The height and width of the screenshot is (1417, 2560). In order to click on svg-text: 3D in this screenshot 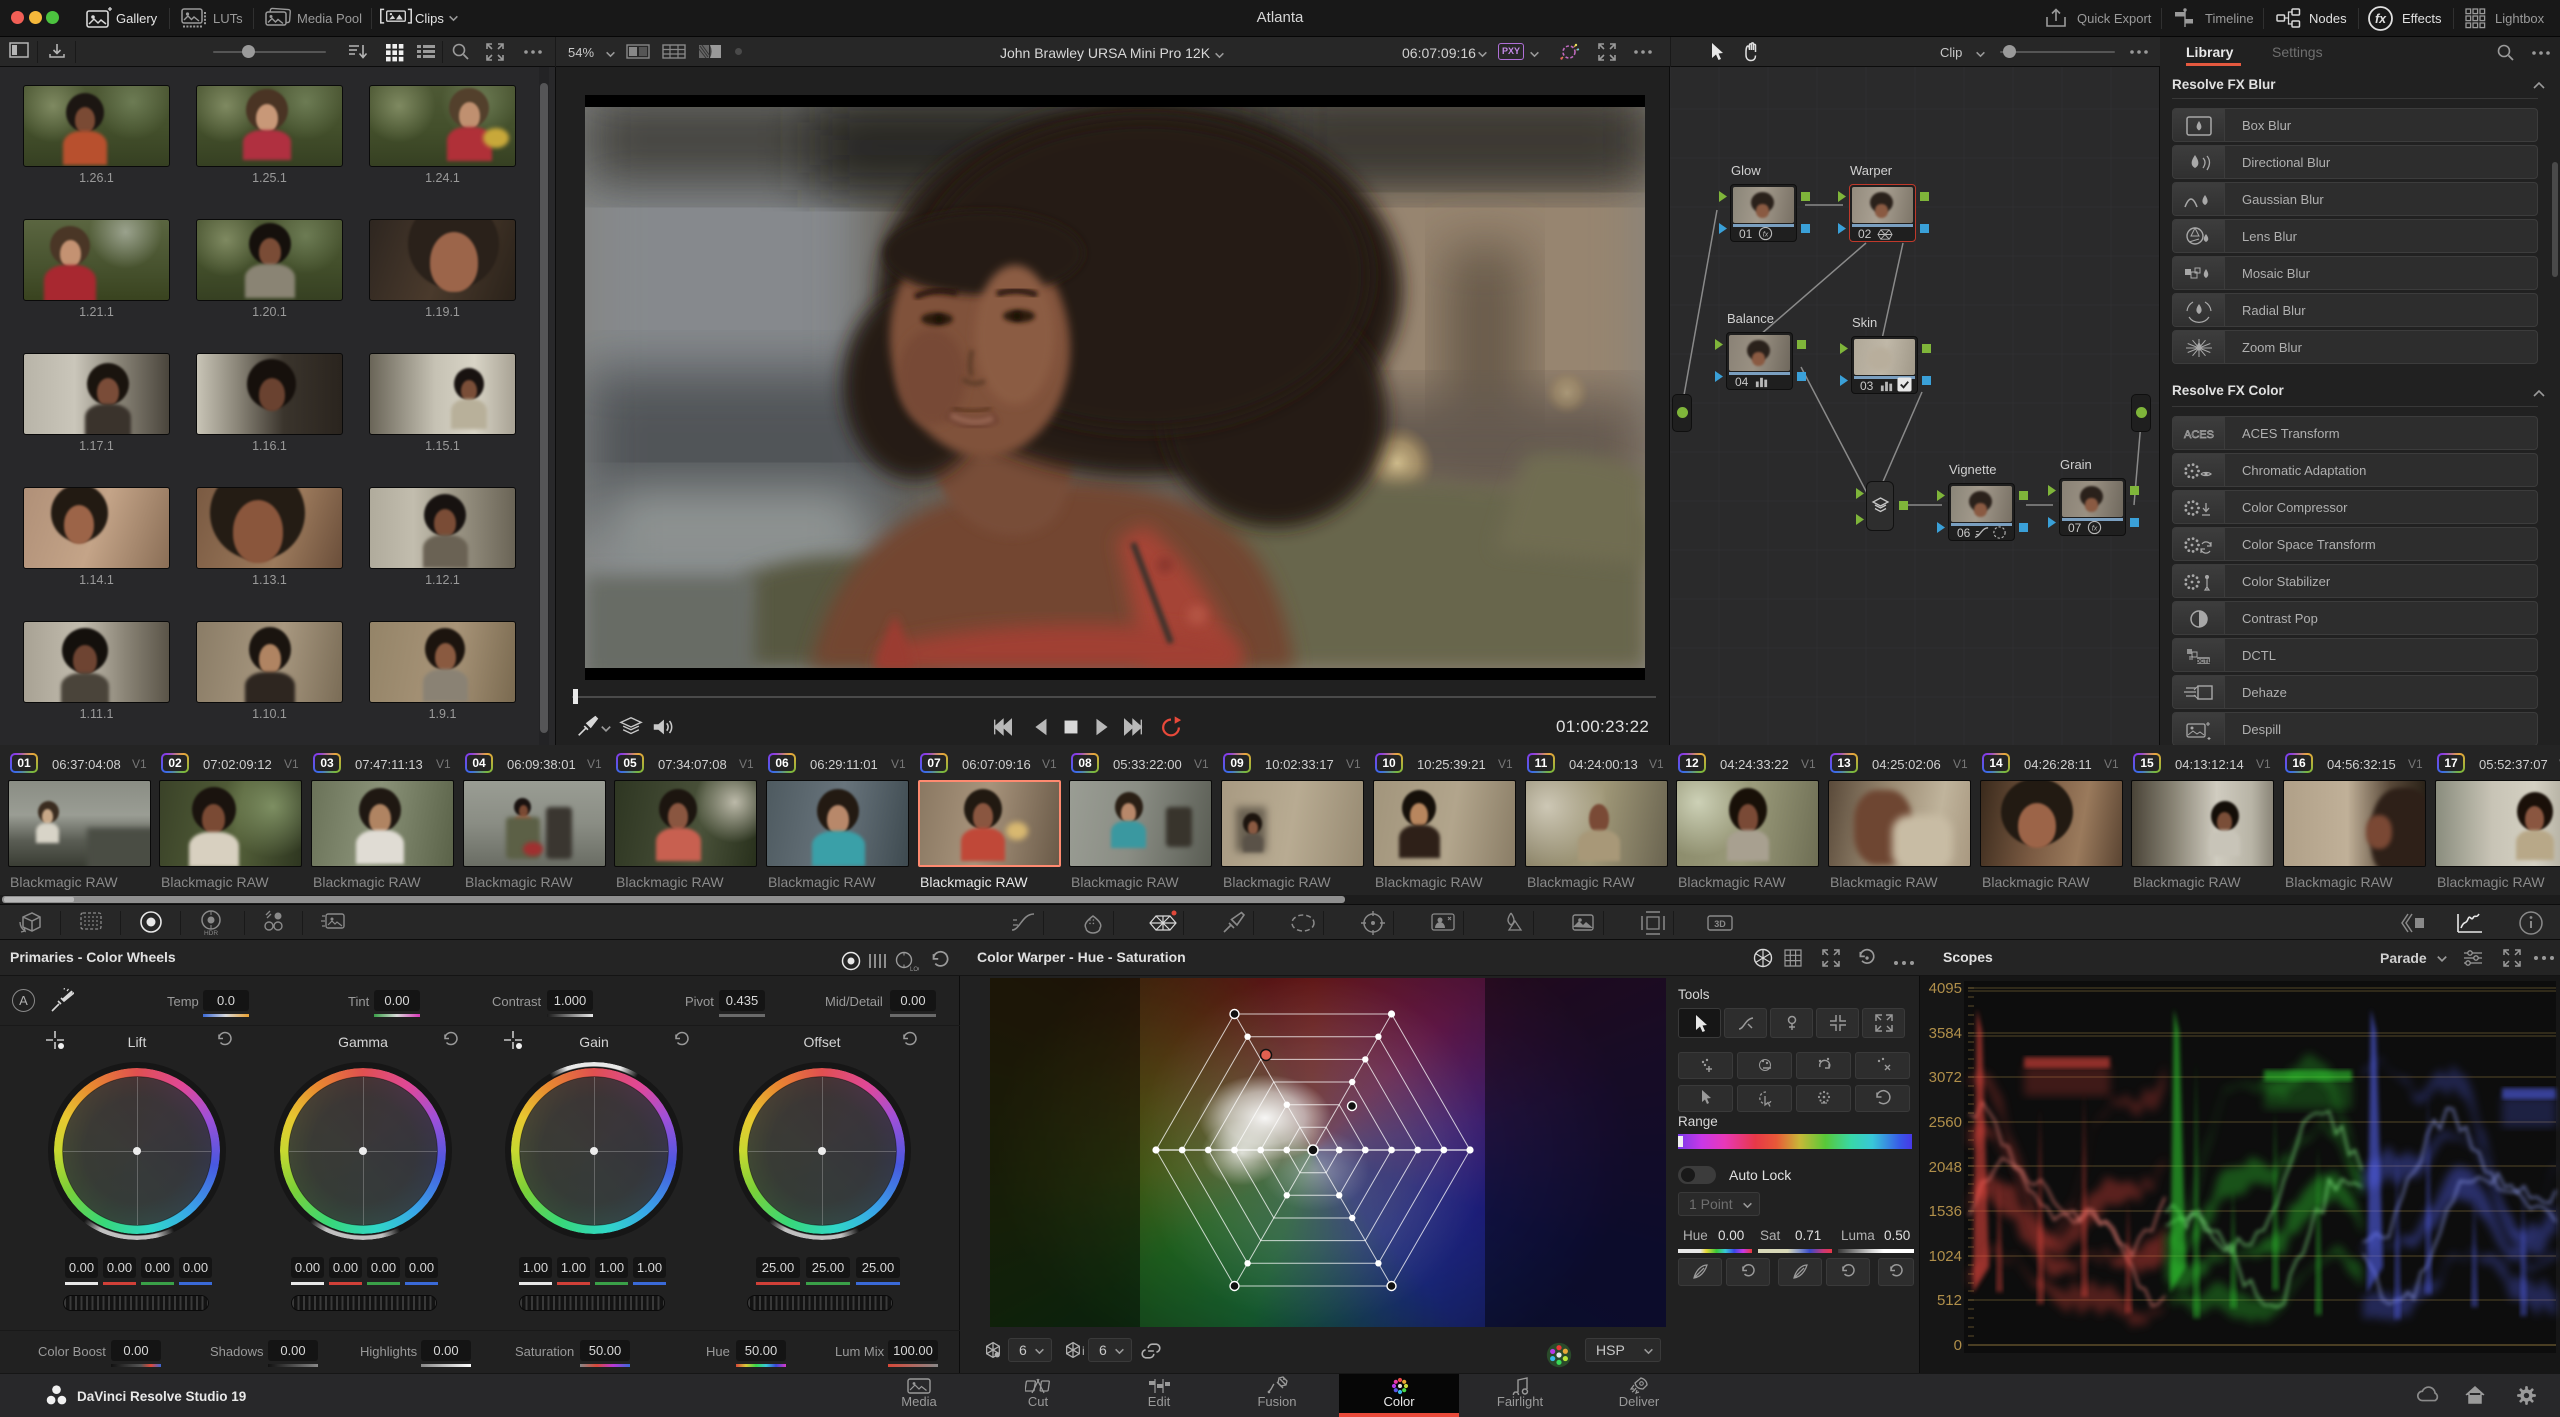, I will do `click(1720, 924)`.